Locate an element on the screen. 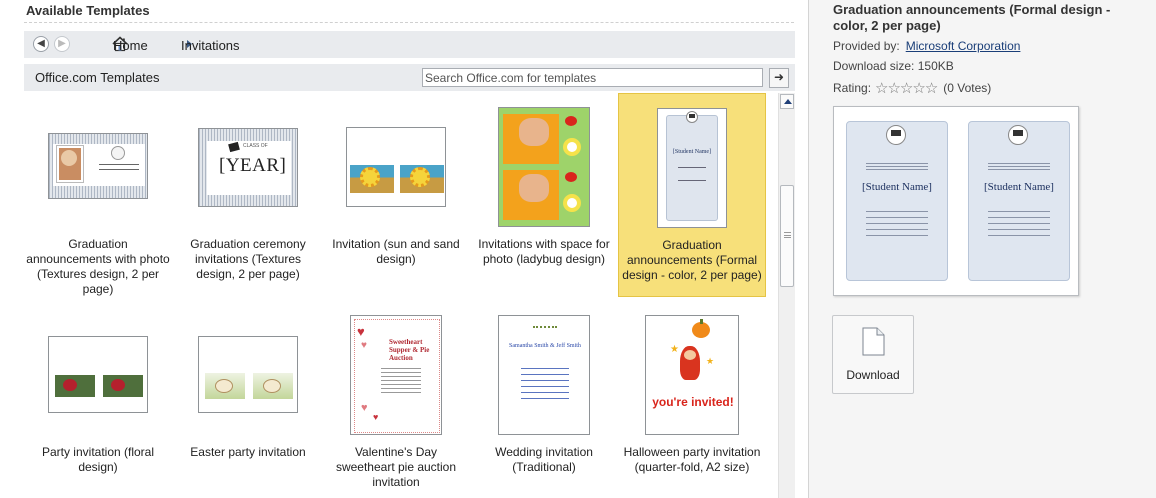 This screenshot has width=1156, height=498. rating-row: Rating: ☆☆☆☆☆ (0 Votes) is located at coordinates (912, 88).